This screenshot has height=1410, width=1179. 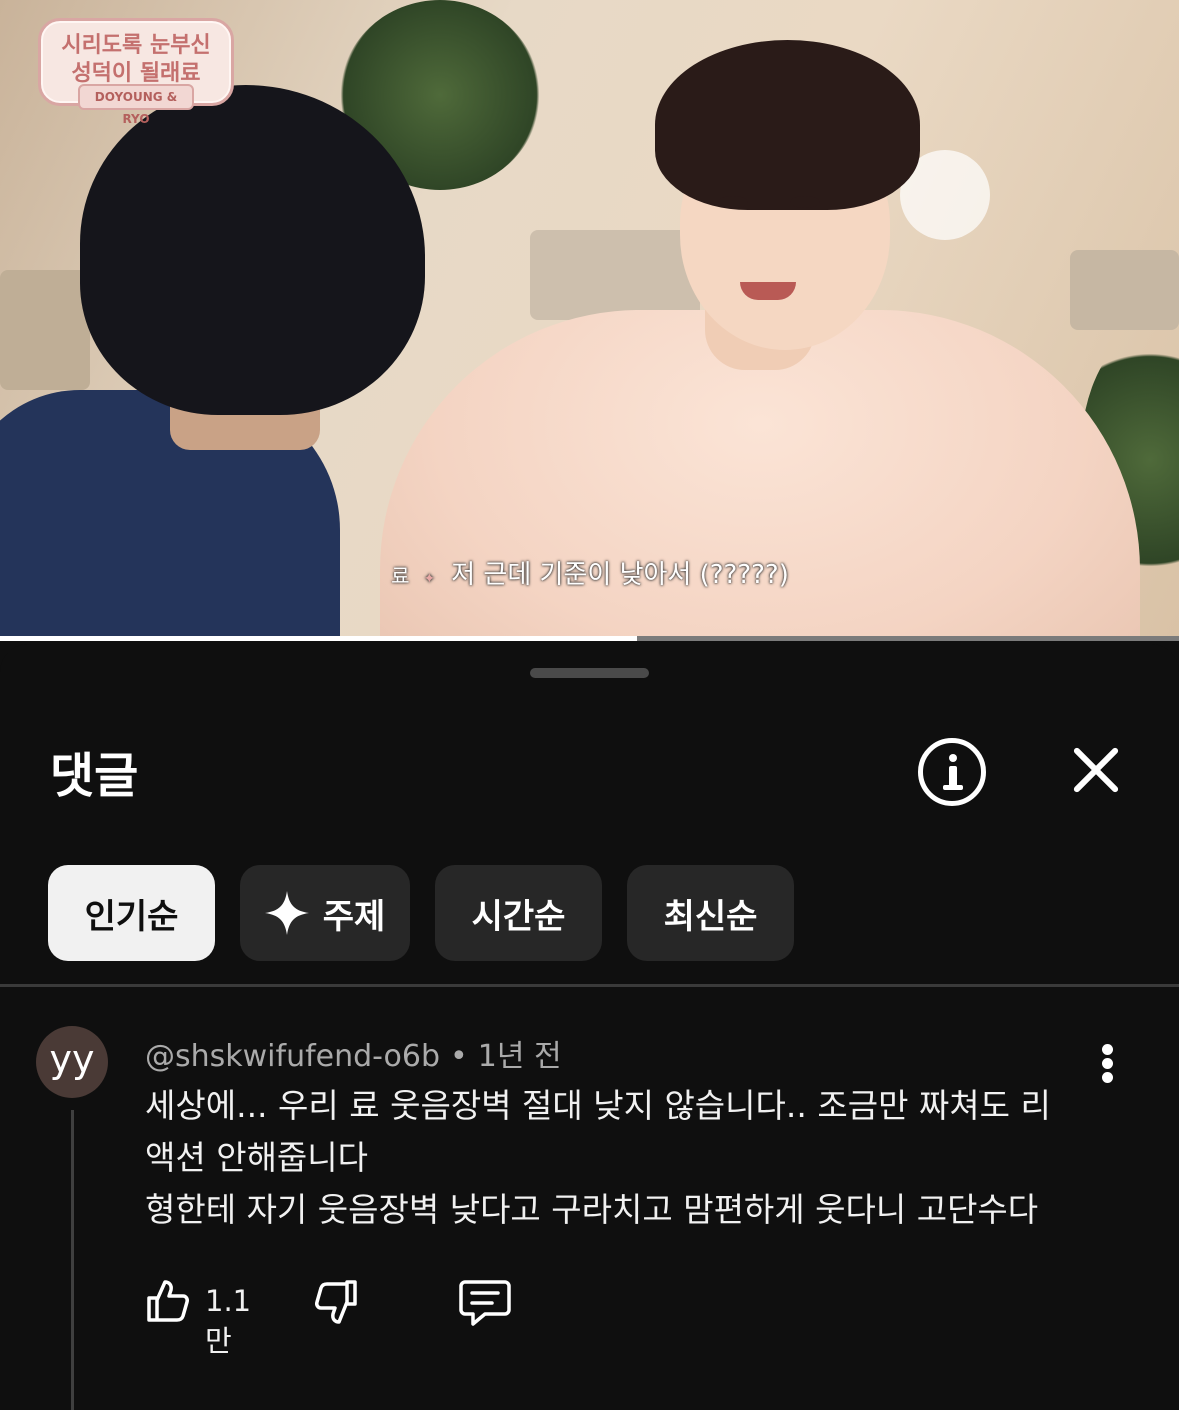 I want to click on sort-chip-popular: 인기순, so click(x=131, y=913).